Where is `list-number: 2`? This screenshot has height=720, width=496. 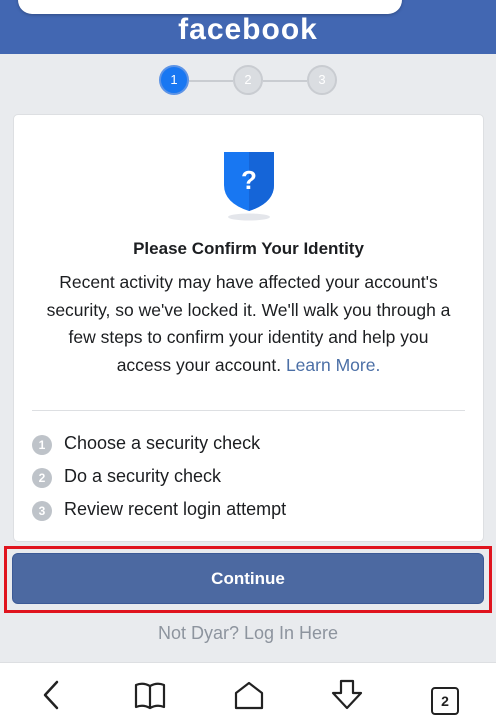 list-number: 2 is located at coordinates (42, 478).